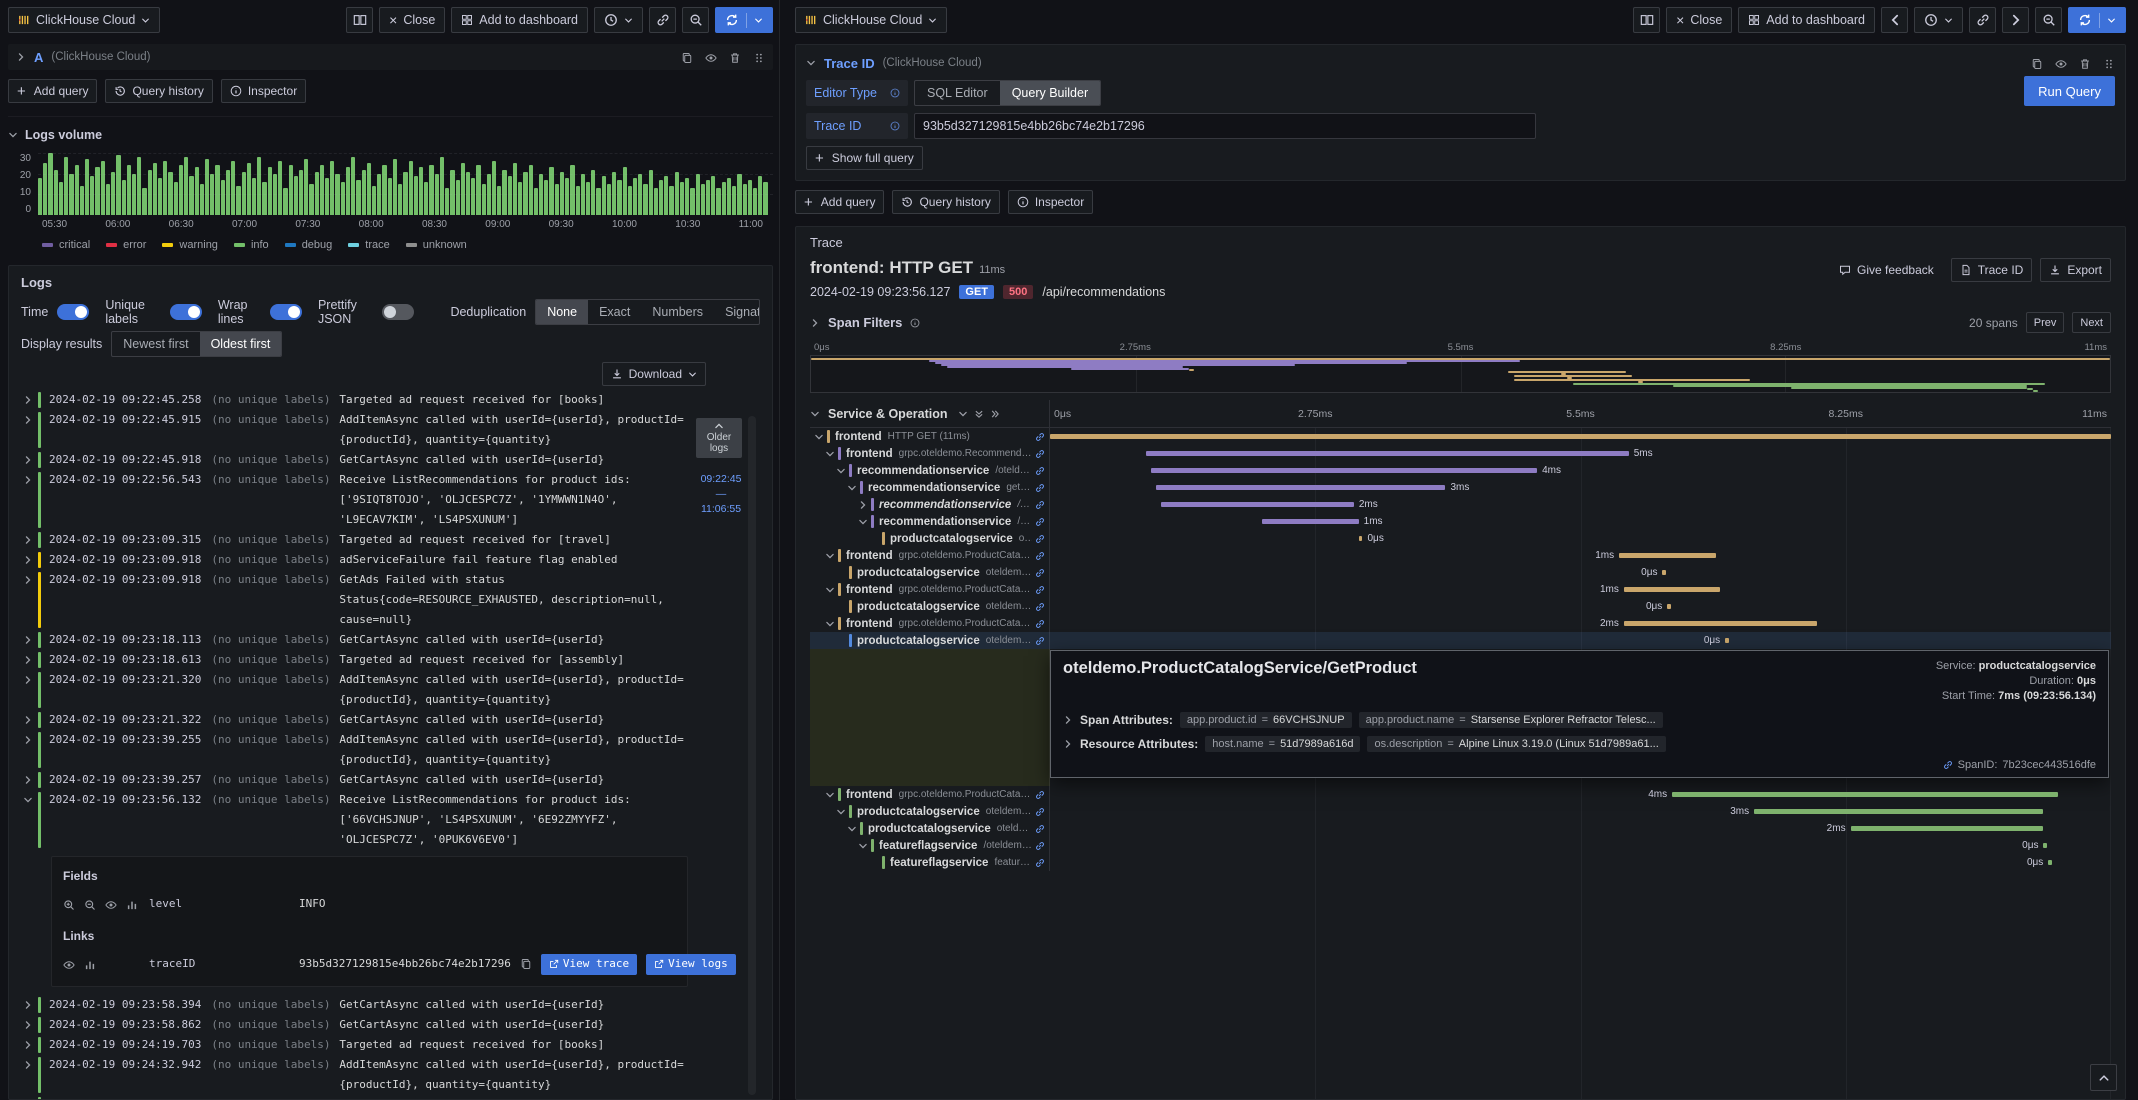  I want to click on legend-item-unknown: unknown, so click(436, 245).